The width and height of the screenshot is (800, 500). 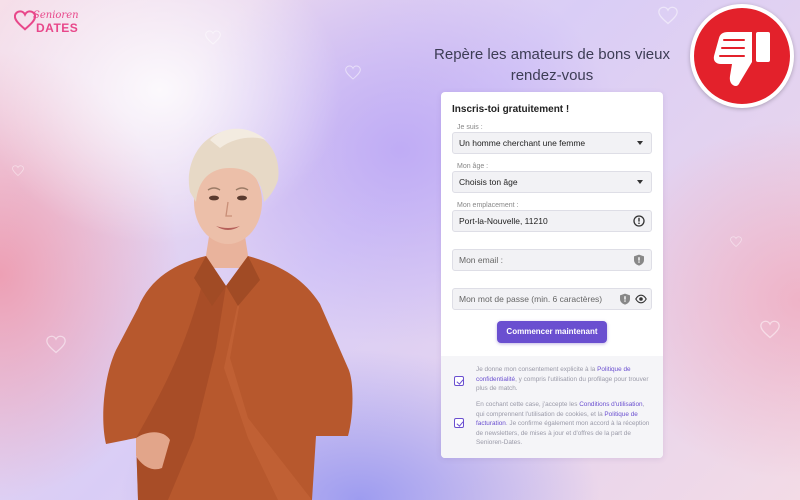 I want to click on thumbs-down-badge, so click(x=742, y=56).